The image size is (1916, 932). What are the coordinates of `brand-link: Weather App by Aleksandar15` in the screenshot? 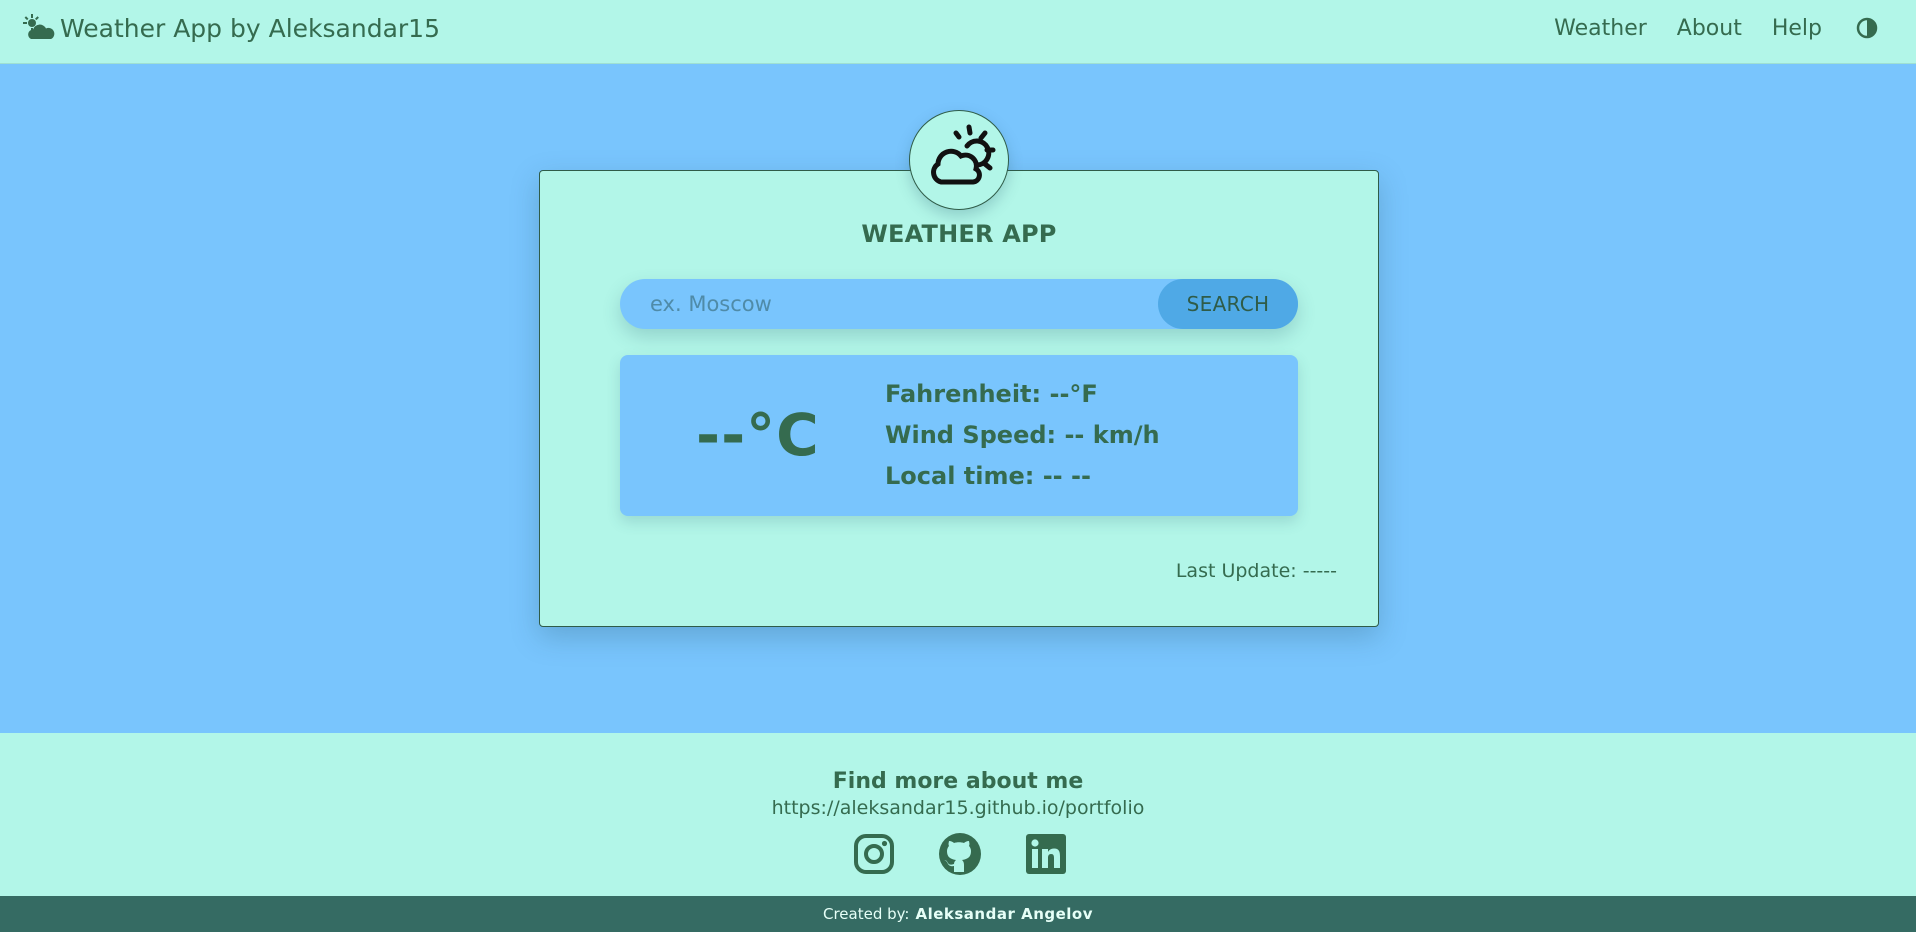 It's located at (231, 28).